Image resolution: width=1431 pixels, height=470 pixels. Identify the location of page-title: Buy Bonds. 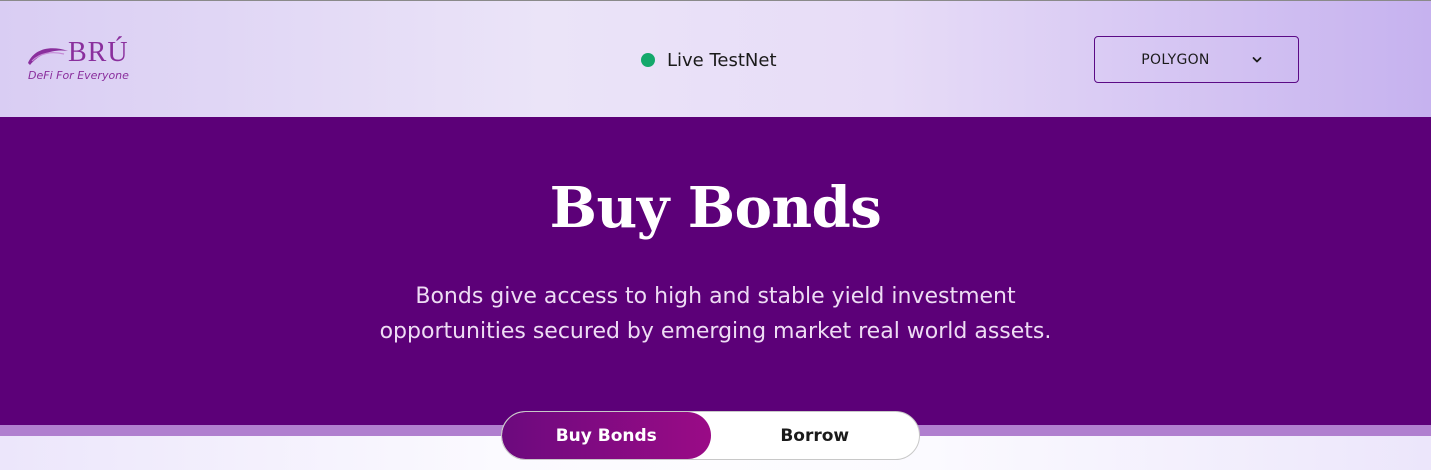
(715, 208).